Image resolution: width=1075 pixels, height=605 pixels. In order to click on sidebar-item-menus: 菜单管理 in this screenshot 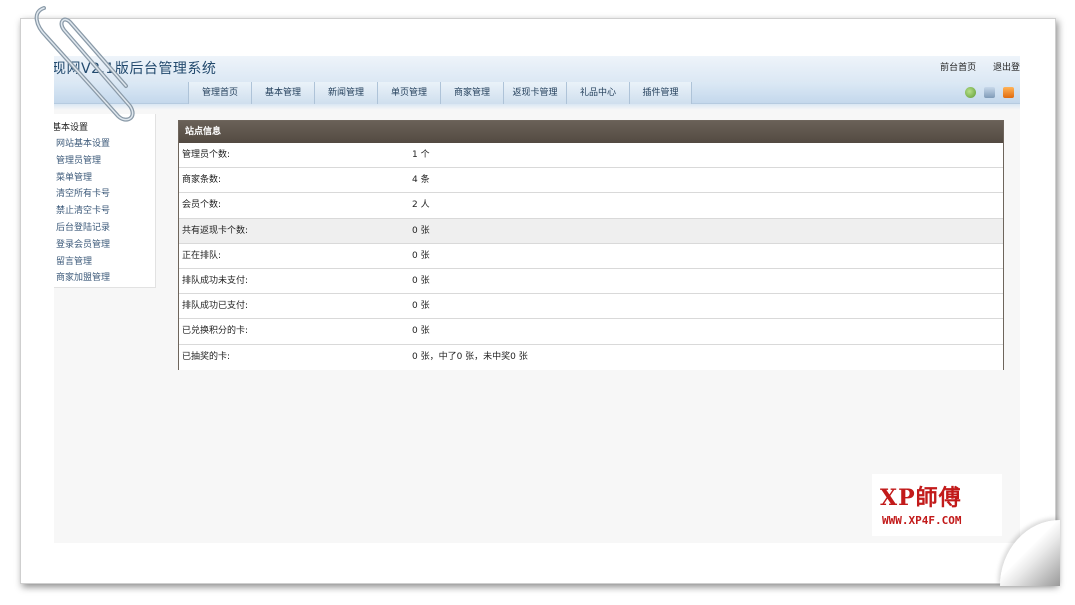, I will do `click(83, 178)`.